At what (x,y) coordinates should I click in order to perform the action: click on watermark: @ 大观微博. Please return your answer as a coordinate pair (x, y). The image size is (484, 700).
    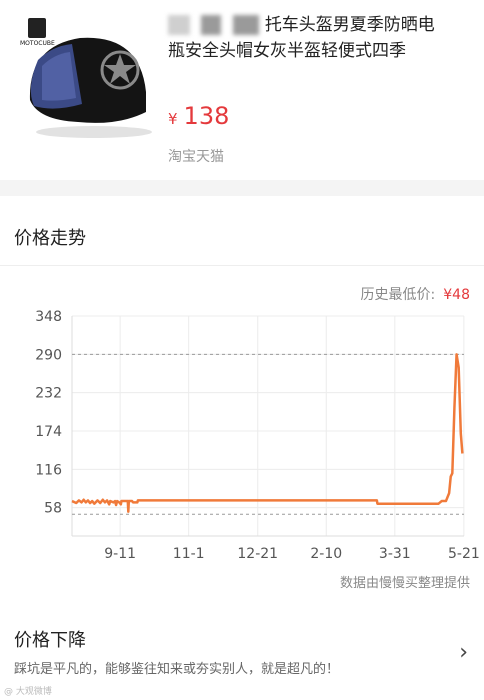
    Looking at the image, I should click on (28, 692).